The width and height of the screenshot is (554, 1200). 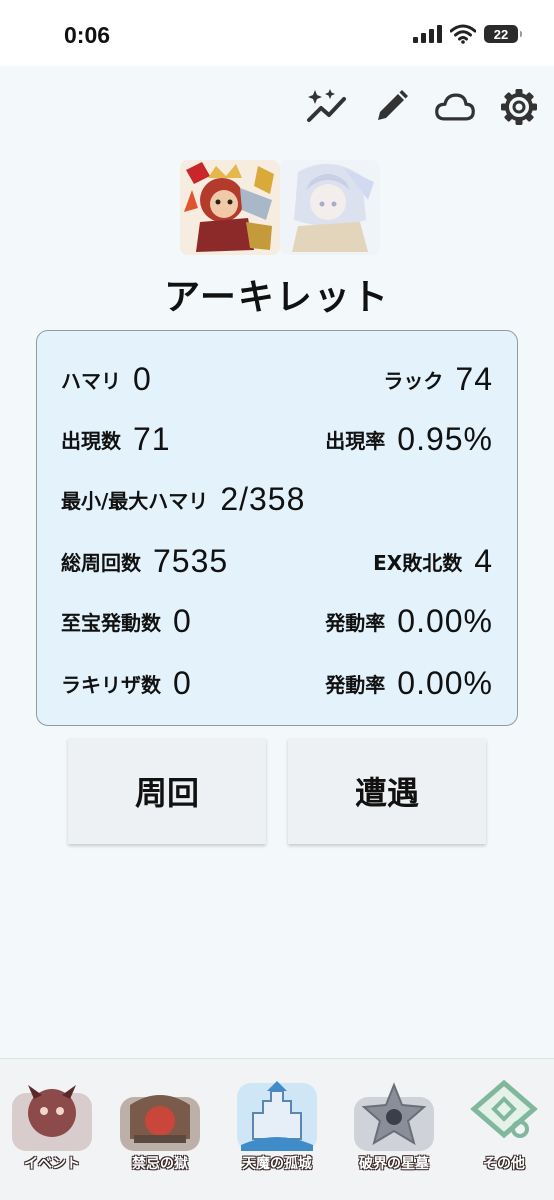 What do you see at coordinates (394, 1164) in the screenshot?
I see `tab-label: 破界の星墓` at bounding box center [394, 1164].